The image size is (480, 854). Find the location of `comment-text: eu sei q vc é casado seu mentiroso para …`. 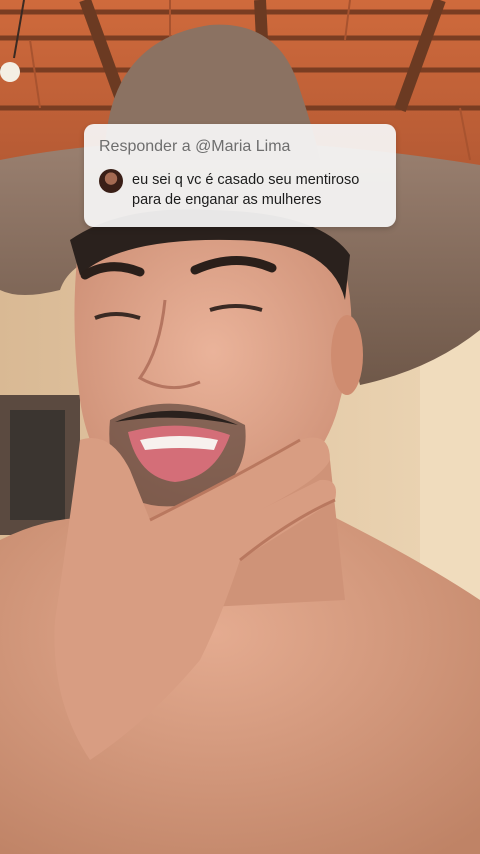

comment-text: eu sei q vc é casado seu mentiroso para … is located at coordinates (257, 190).